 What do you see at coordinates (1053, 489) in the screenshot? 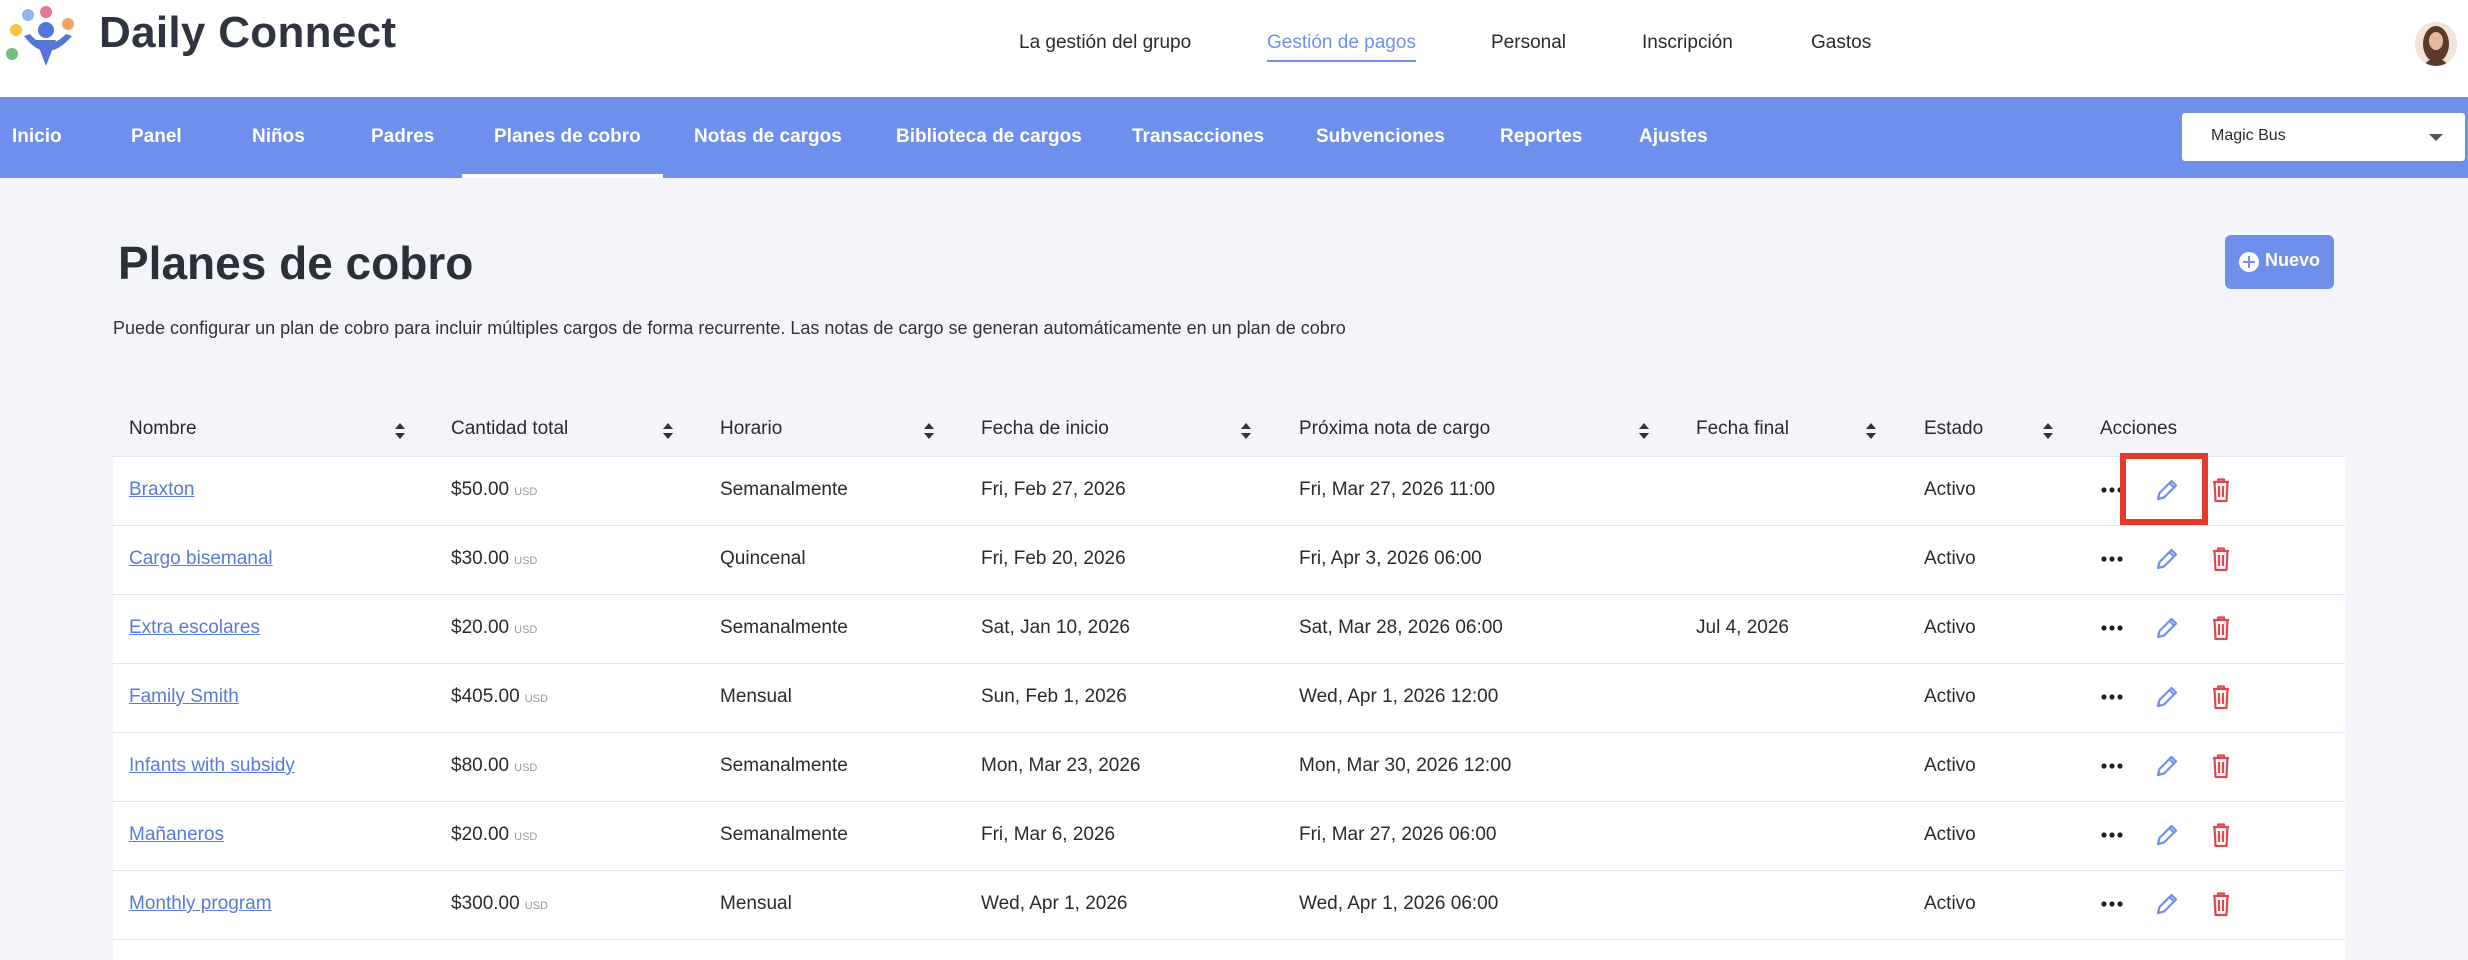
I see `plan-start-date: Fri, Feb 27, 2026` at bounding box center [1053, 489].